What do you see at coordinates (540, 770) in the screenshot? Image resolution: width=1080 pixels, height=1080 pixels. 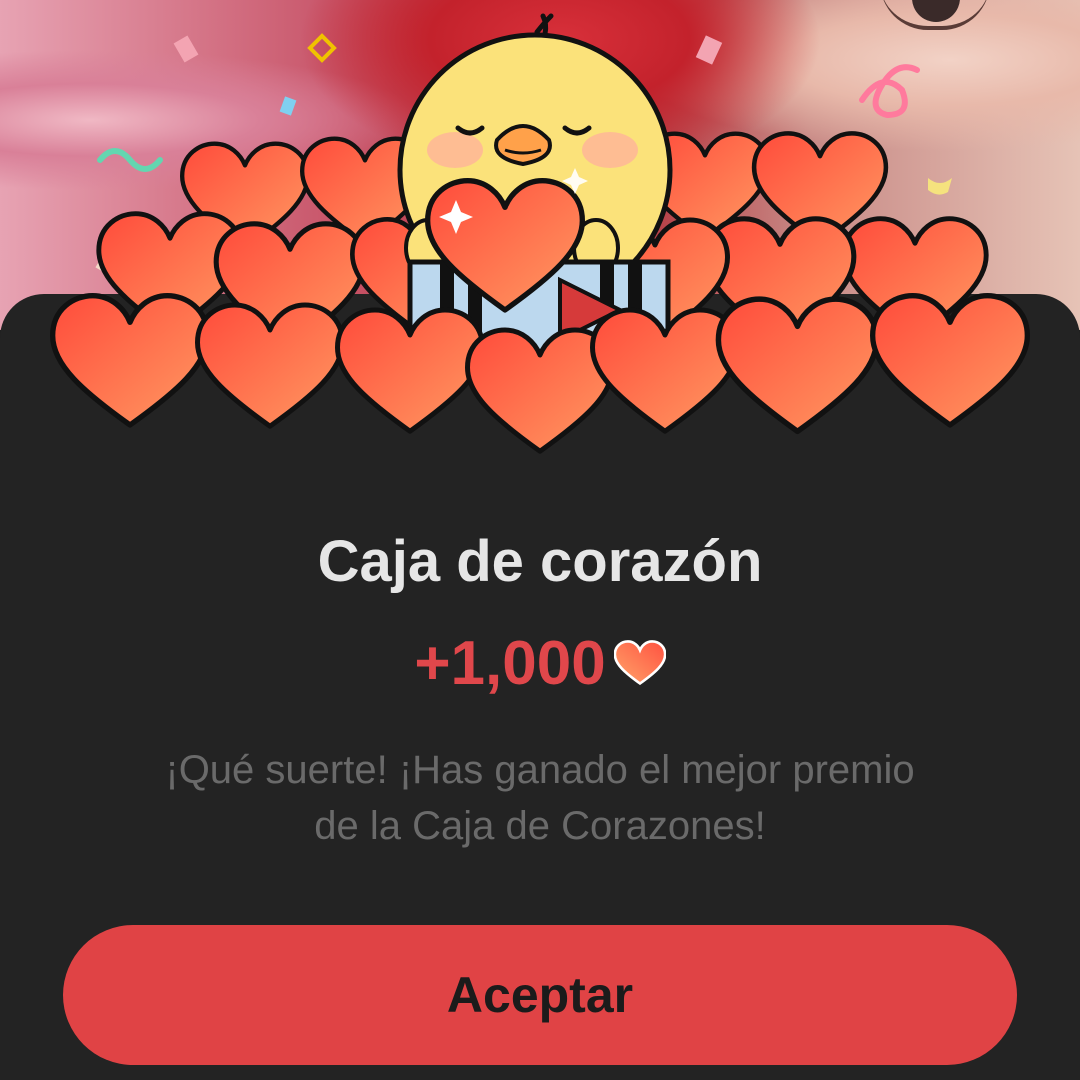 I see `reward-message-line-1: ¡Qué suerte! ¡Has ganado el mejor premio` at bounding box center [540, 770].